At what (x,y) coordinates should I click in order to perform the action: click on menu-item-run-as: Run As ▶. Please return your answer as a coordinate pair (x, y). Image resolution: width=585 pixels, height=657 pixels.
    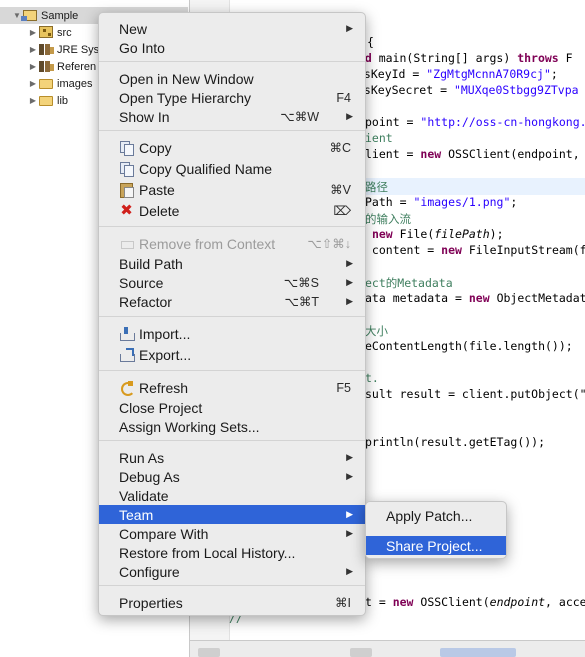
    Looking at the image, I should click on (232, 457).